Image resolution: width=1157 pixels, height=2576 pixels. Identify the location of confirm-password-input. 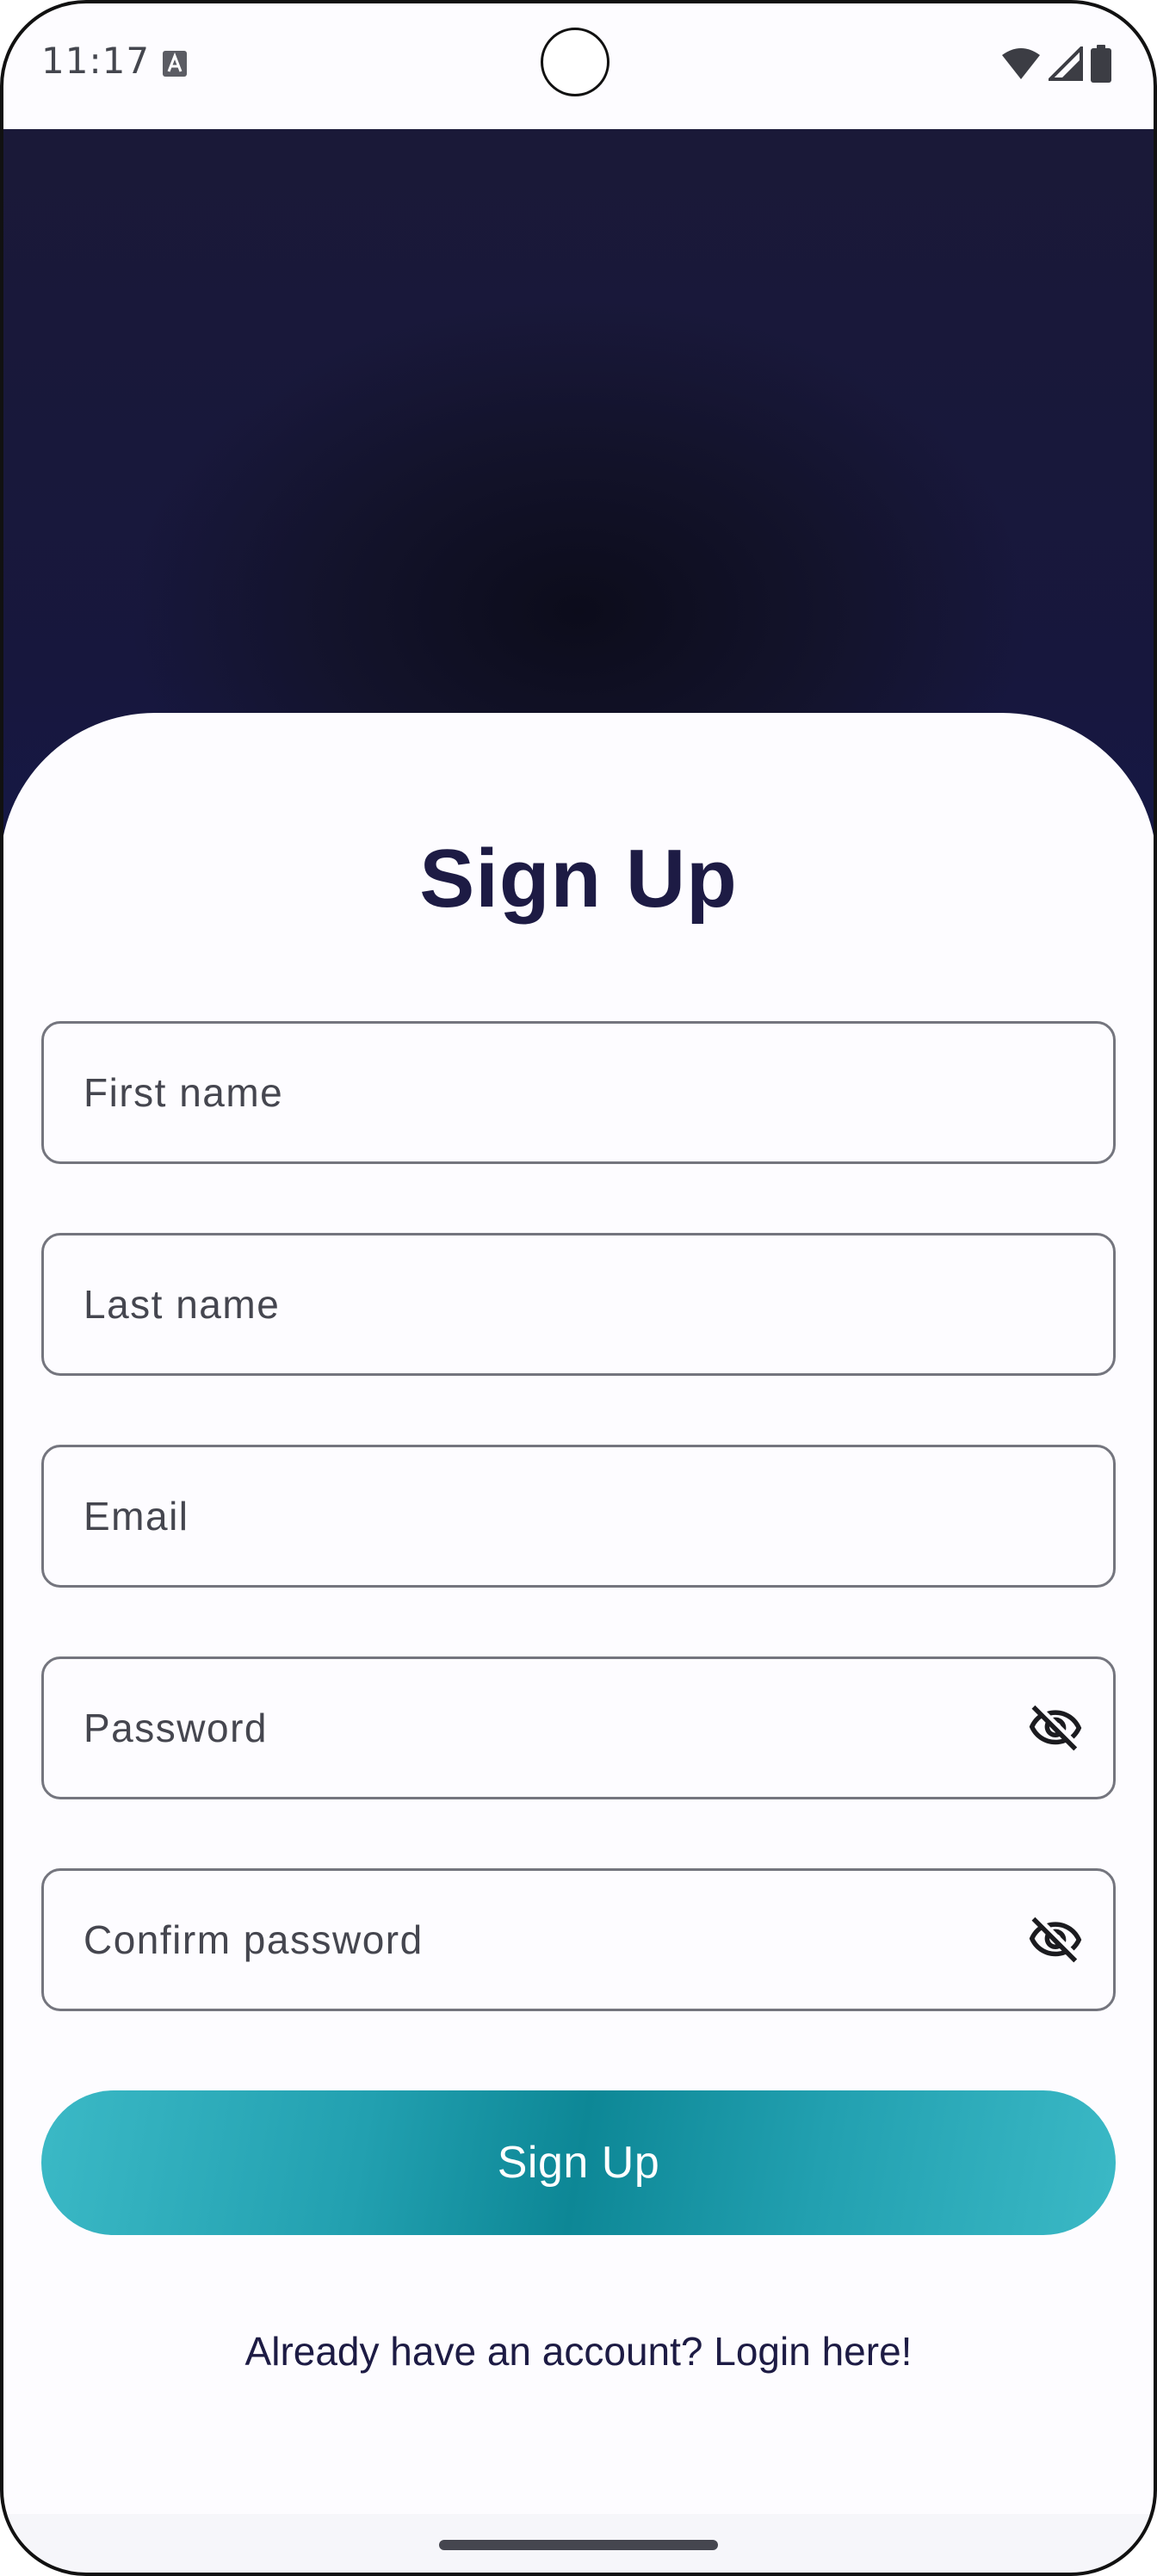
(579, 1940).